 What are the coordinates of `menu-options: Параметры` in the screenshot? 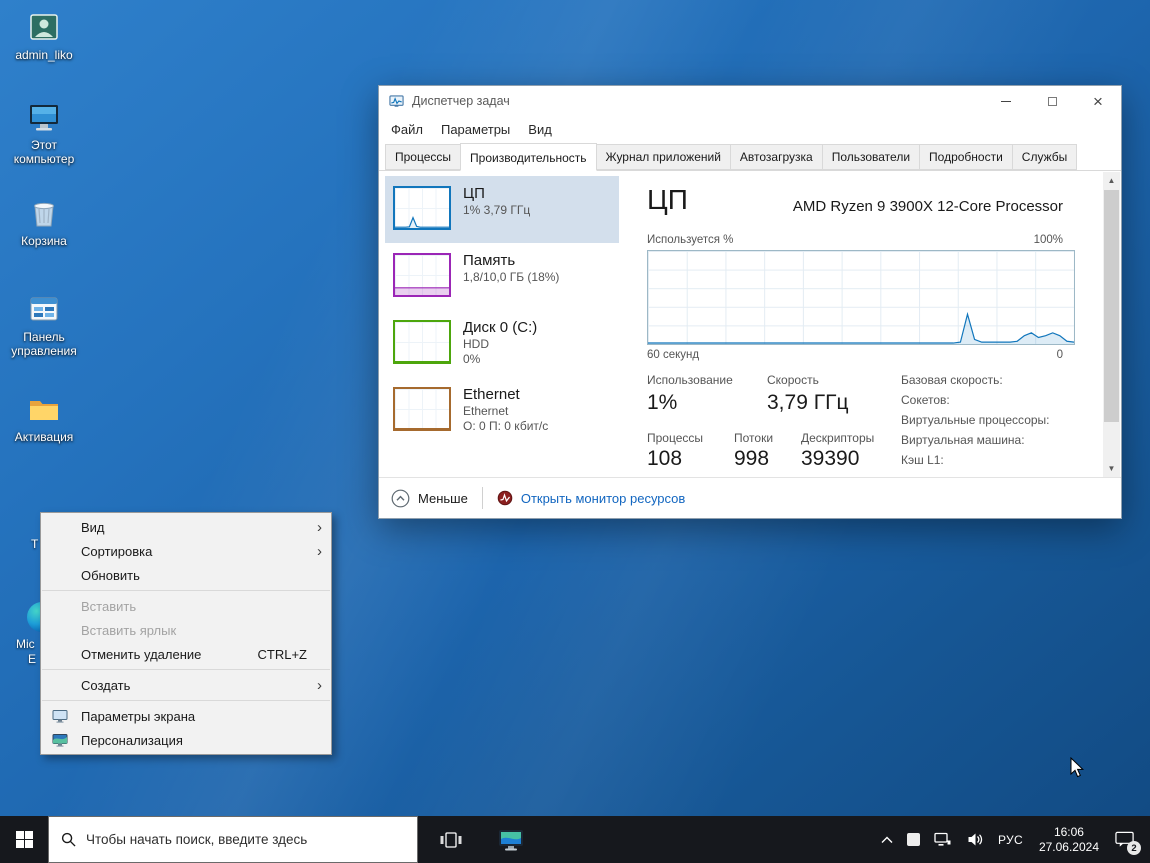 It's located at (475, 129).